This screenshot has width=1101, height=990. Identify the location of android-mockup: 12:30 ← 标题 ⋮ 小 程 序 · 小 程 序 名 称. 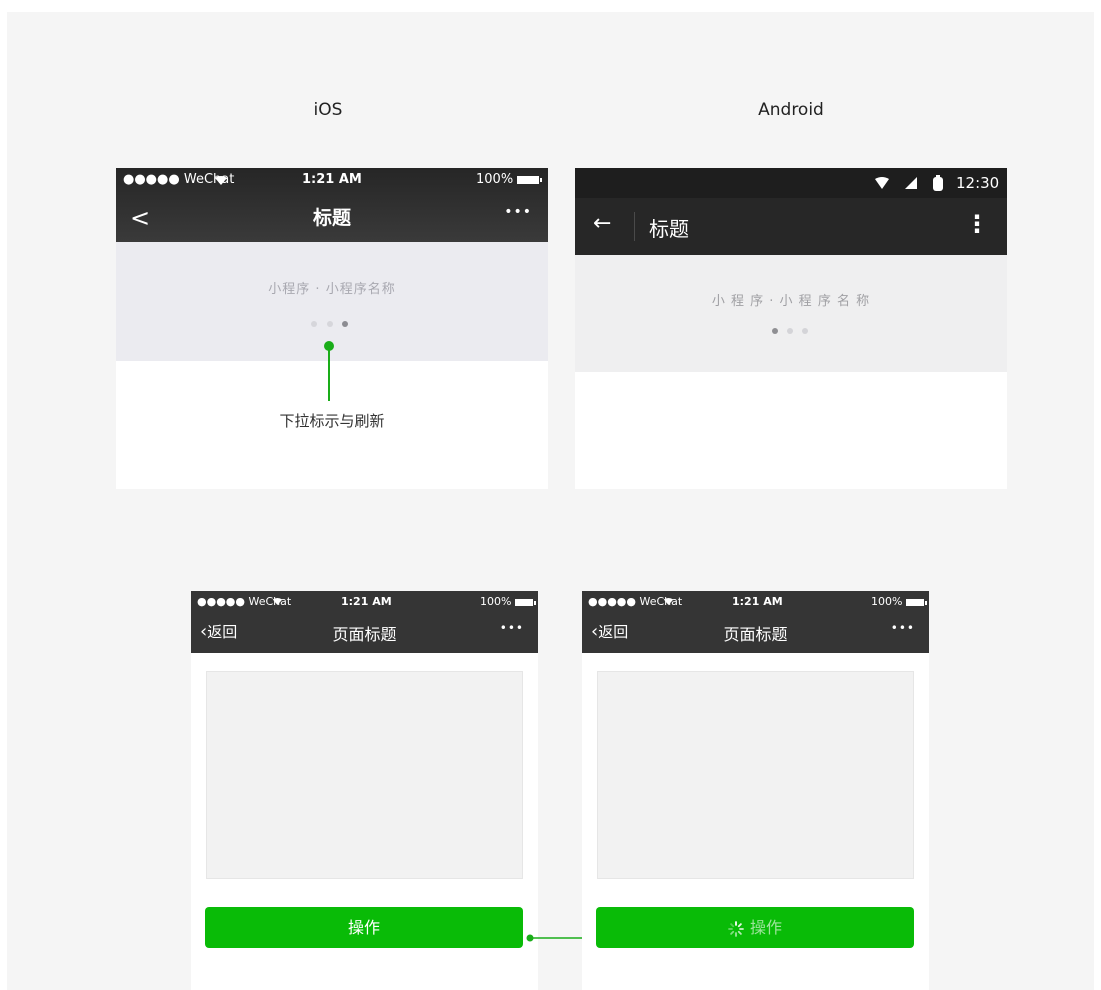
(791, 328).